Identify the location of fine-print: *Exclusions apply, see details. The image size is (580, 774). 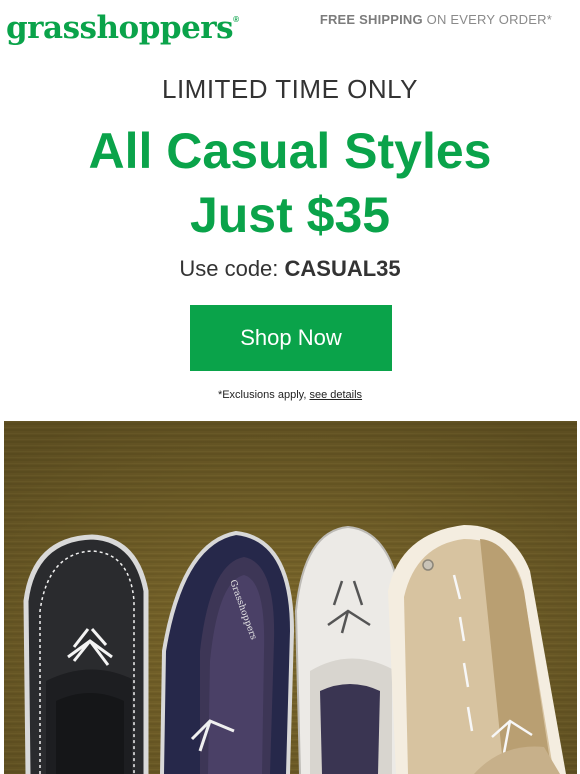
(290, 395).